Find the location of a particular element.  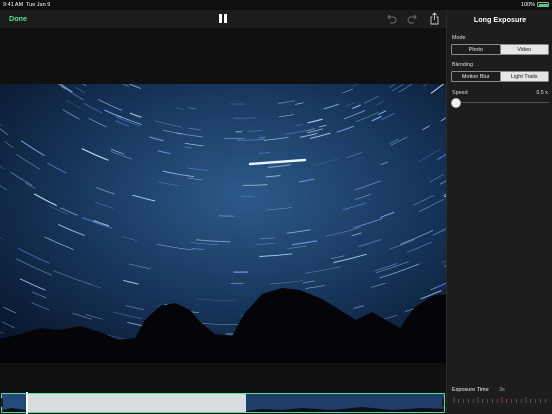

speed-label: Speed is located at coordinates (460, 93).